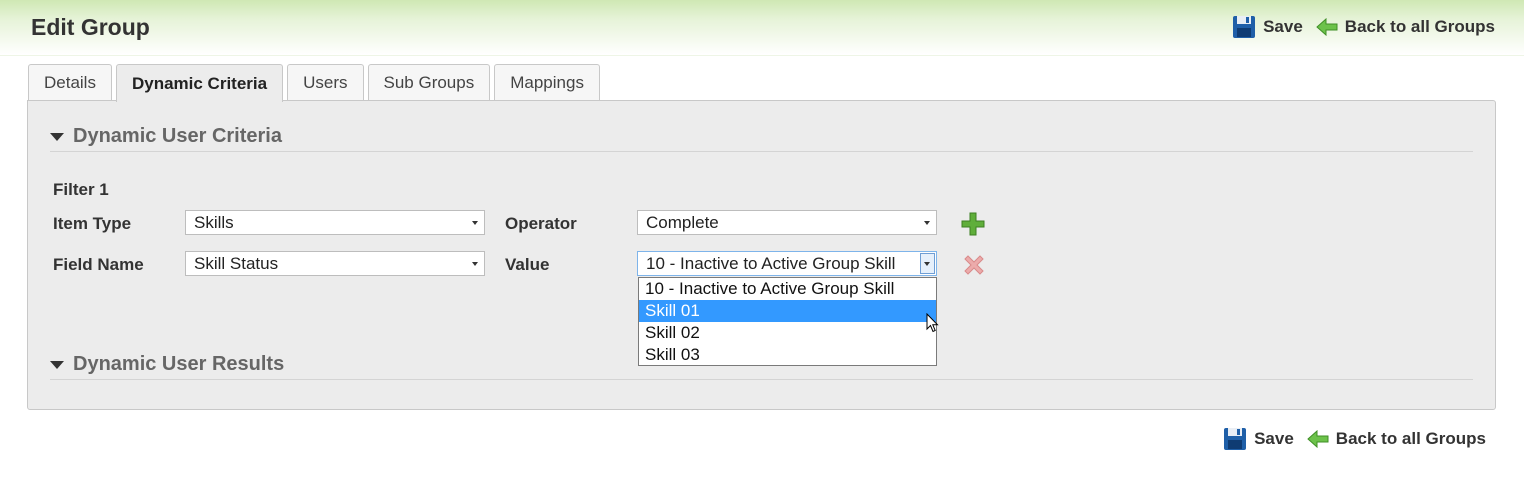 The image size is (1524, 490). What do you see at coordinates (761, 137) in the screenshot?
I see `criteria-section-header: Dynamic User Criteria` at bounding box center [761, 137].